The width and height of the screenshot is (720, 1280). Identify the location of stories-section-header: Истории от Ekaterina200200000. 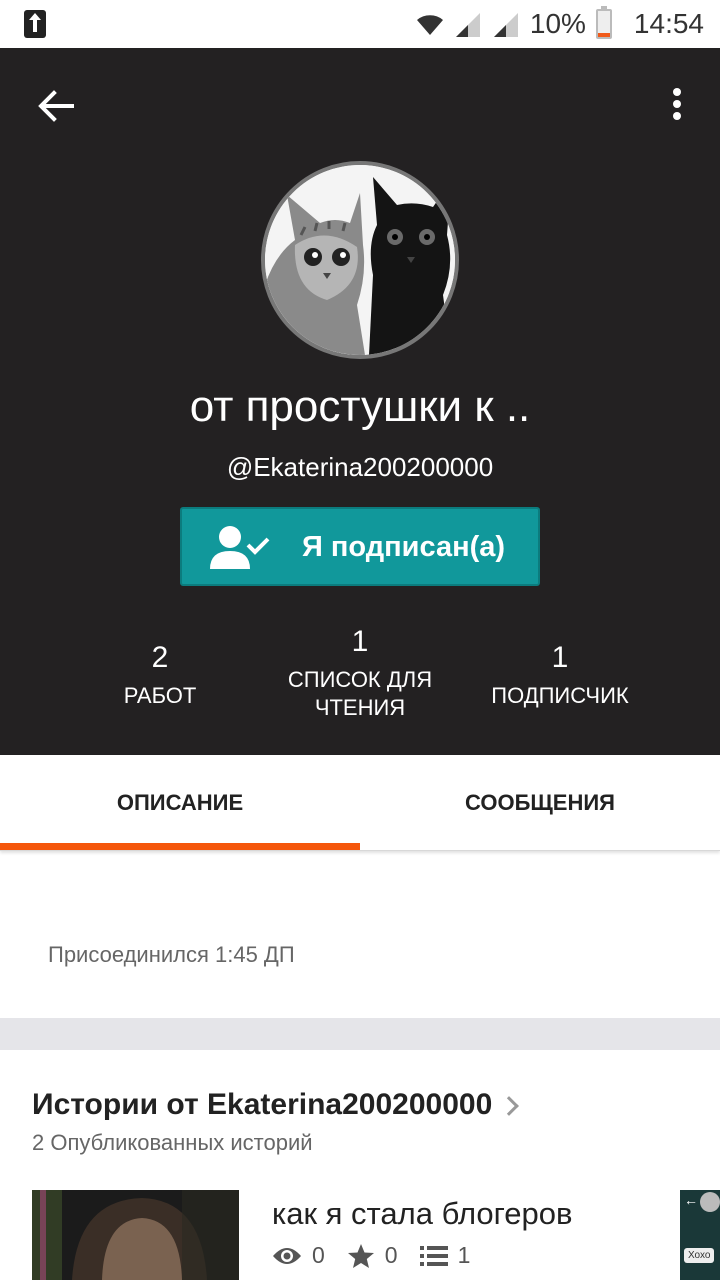
(276, 1105).